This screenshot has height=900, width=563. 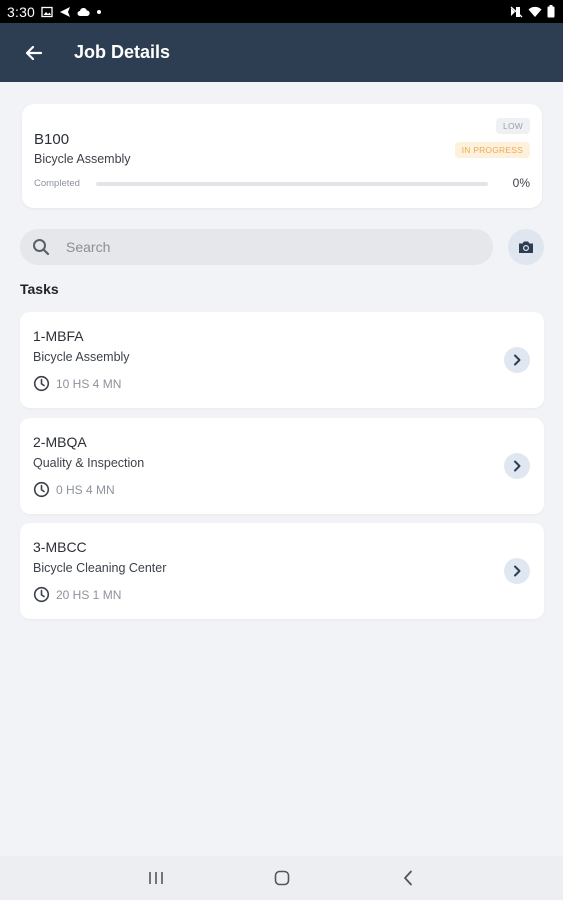 What do you see at coordinates (89, 594) in the screenshot?
I see `task-duration: 20 HS 1 MN` at bounding box center [89, 594].